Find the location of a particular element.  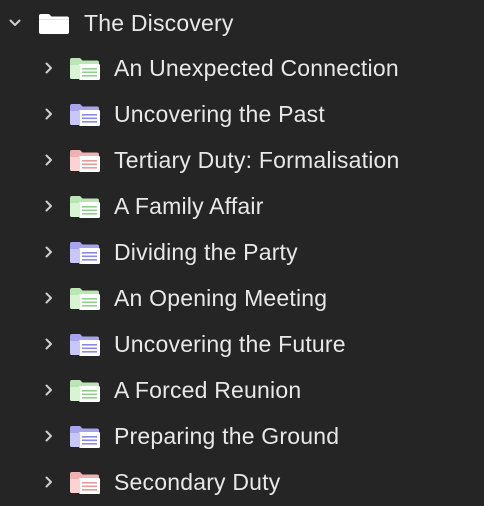

outline-row-uncovering-the-future: Uncovering the Future is located at coordinates (173, 344).